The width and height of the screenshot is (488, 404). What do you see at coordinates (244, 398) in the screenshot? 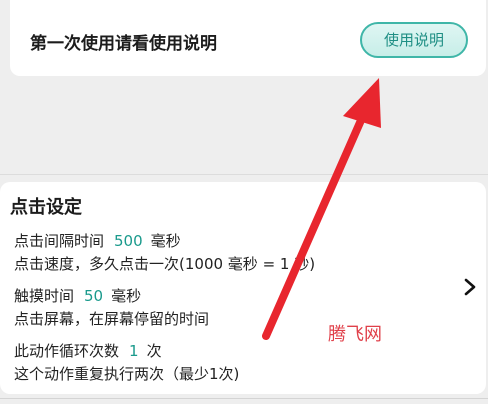
I see `bottom-divider` at bounding box center [244, 398].